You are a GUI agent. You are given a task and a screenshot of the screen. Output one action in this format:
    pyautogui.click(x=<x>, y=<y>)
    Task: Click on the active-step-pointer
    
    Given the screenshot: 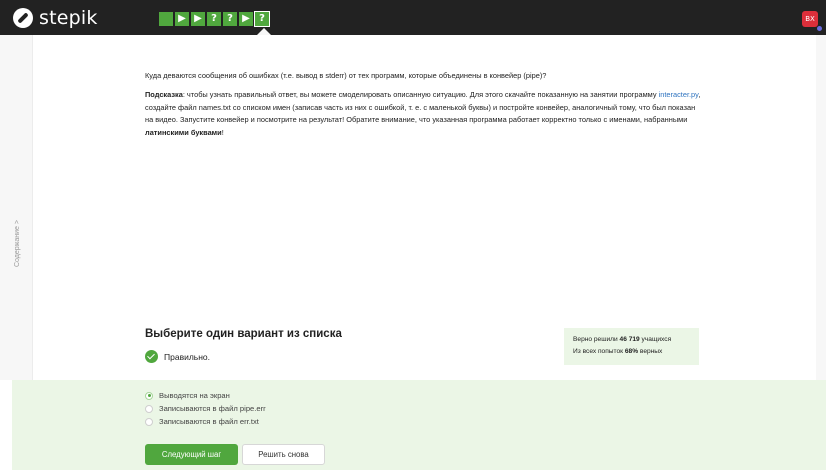 What is the action you would take?
    pyautogui.click(x=264, y=31)
    